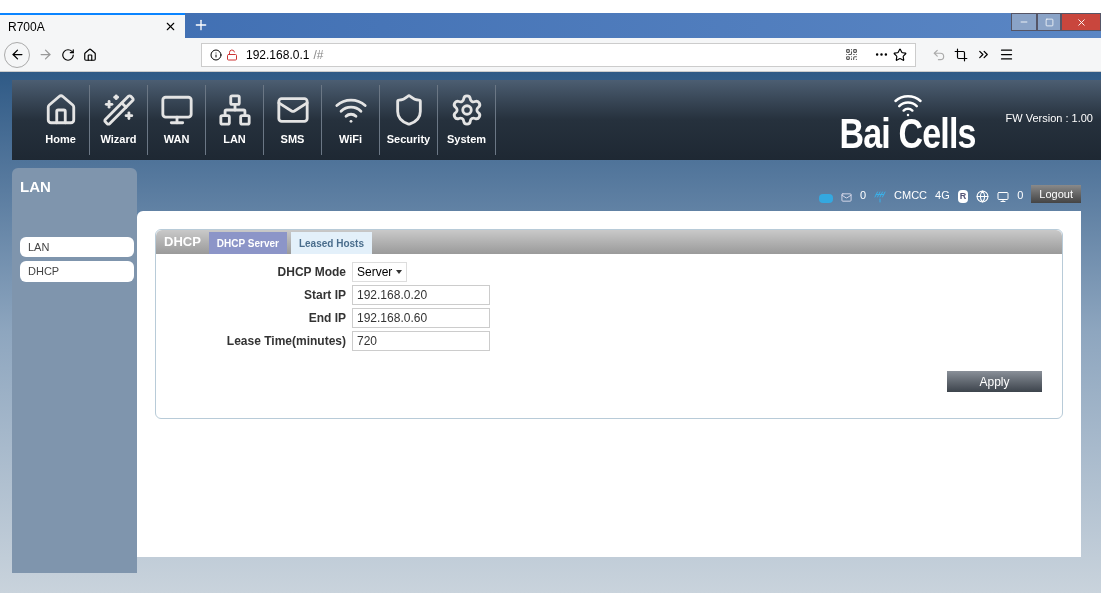  What do you see at coordinates (77, 246) in the screenshot?
I see `sidebar-item: LAN` at bounding box center [77, 246].